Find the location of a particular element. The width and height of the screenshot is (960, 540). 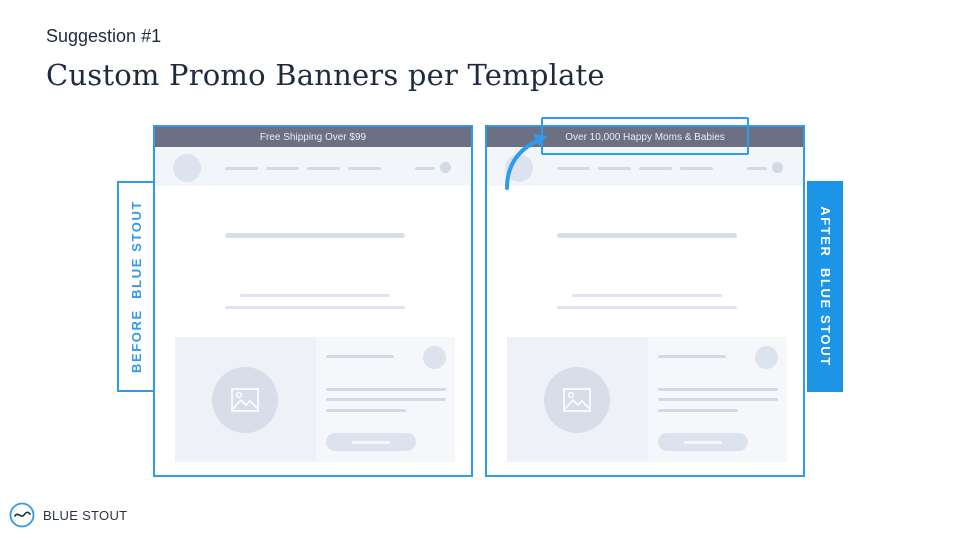

slide-eyebrow: Suggestion #1 is located at coordinates (104, 36).